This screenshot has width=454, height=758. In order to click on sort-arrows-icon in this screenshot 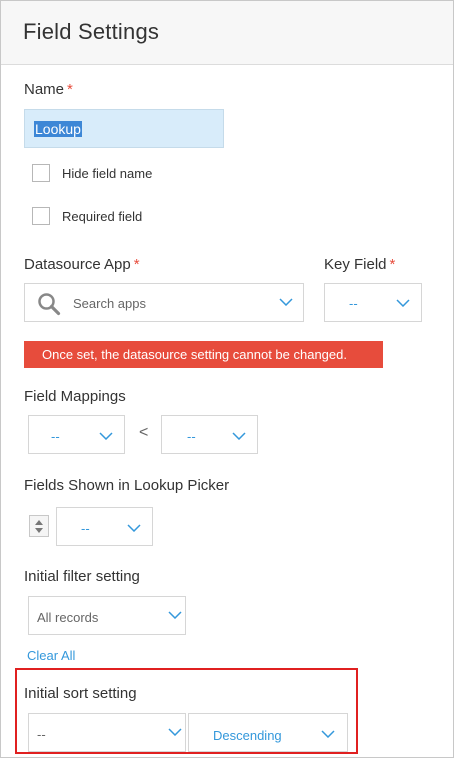, I will do `click(39, 526)`.